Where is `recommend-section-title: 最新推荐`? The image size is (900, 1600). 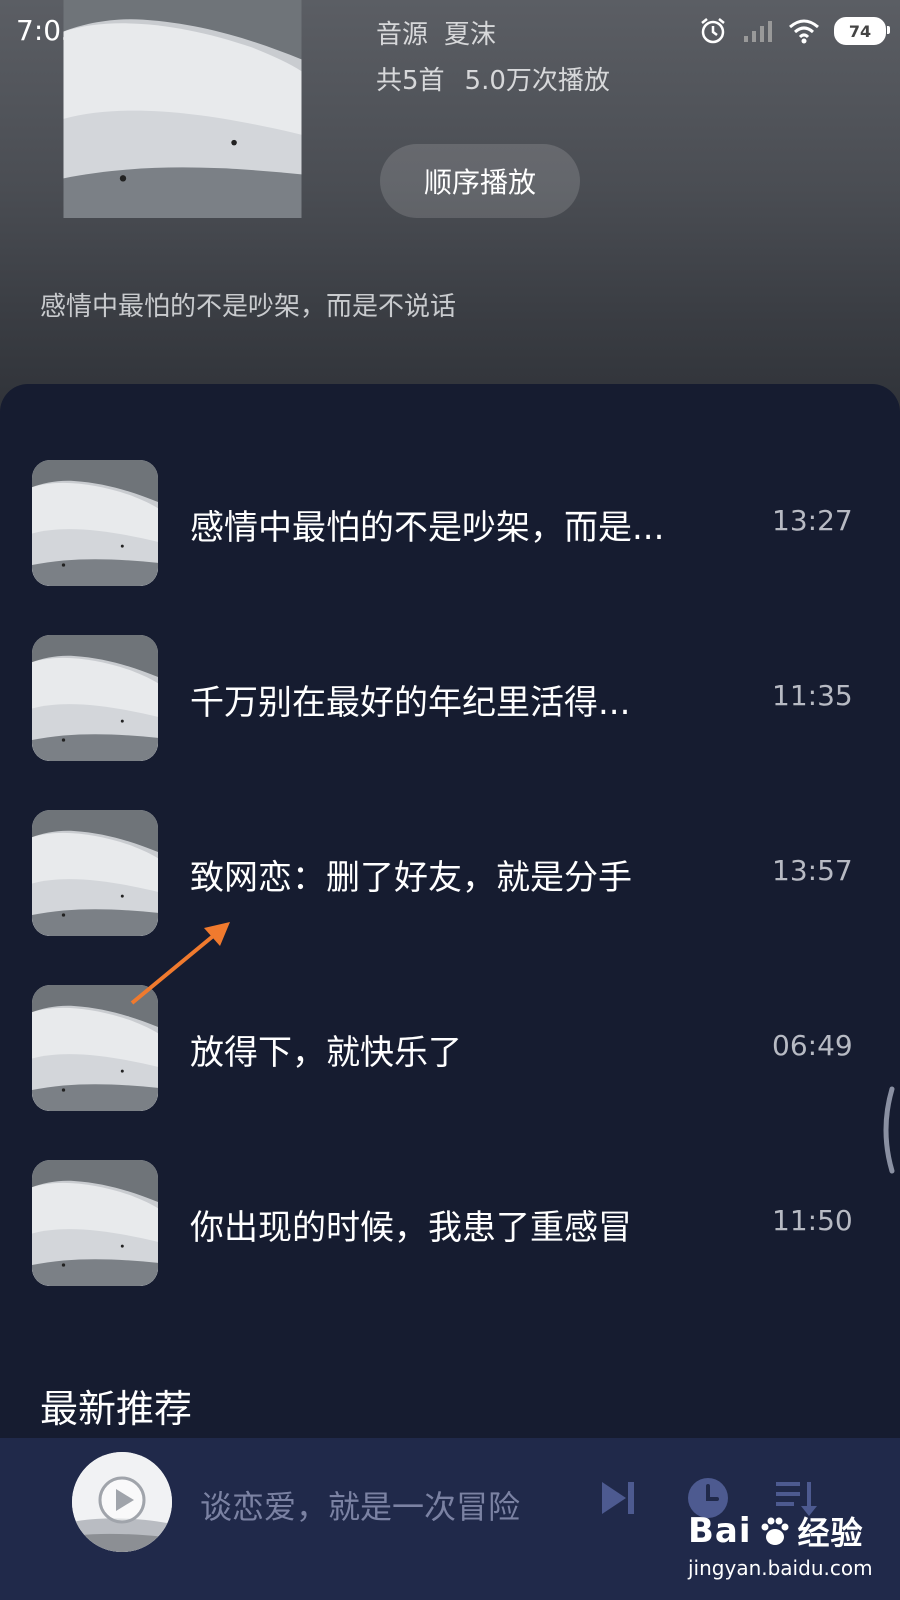 recommend-section-title: 最新推荐 is located at coordinates (116, 1409).